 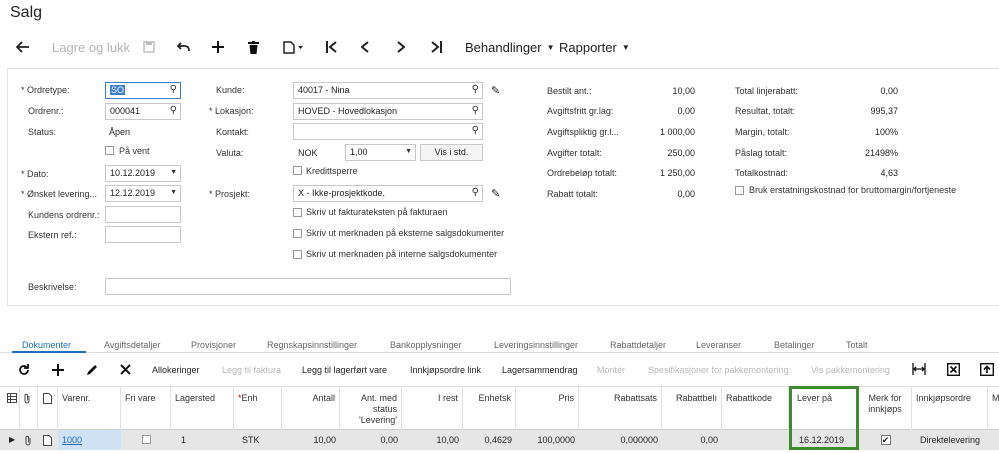 What do you see at coordinates (426, 345) in the screenshot?
I see `tab-bank-info: Bankopplysninger` at bounding box center [426, 345].